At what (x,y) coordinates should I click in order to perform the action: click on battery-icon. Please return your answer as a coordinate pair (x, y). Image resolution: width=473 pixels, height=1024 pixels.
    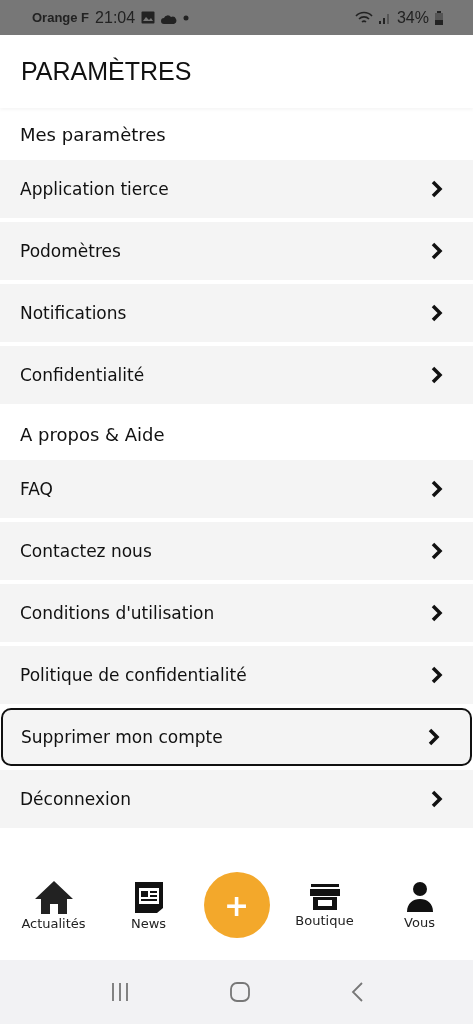
    Looking at the image, I should click on (439, 17).